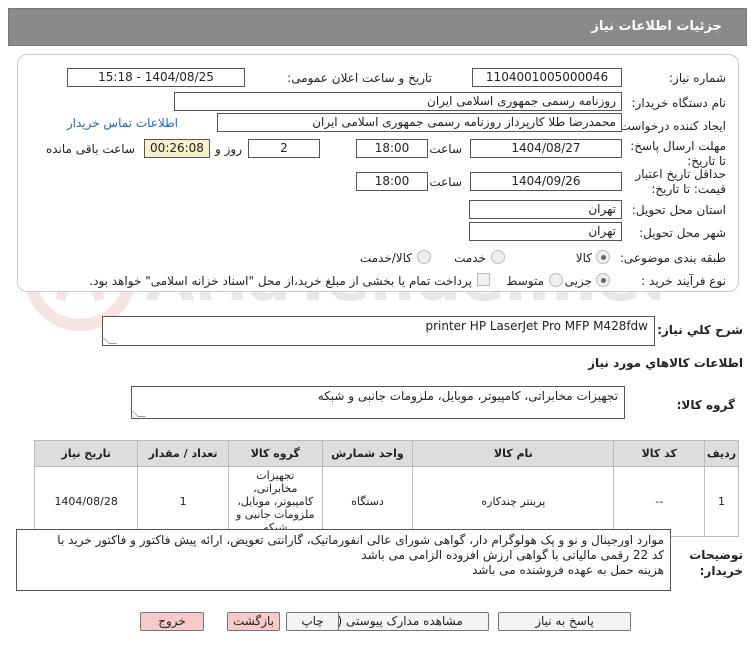  What do you see at coordinates (603, 257) in the screenshot?
I see `category-goods-radio` at bounding box center [603, 257].